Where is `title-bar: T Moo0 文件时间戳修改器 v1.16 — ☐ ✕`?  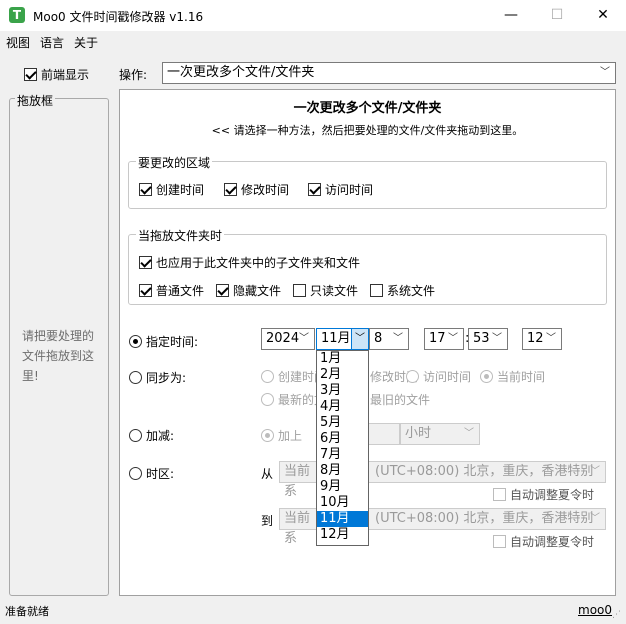
title-bar: T Moo0 文件时间戳修改器 v1.16 — ☐ ✕ is located at coordinates (313, 15).